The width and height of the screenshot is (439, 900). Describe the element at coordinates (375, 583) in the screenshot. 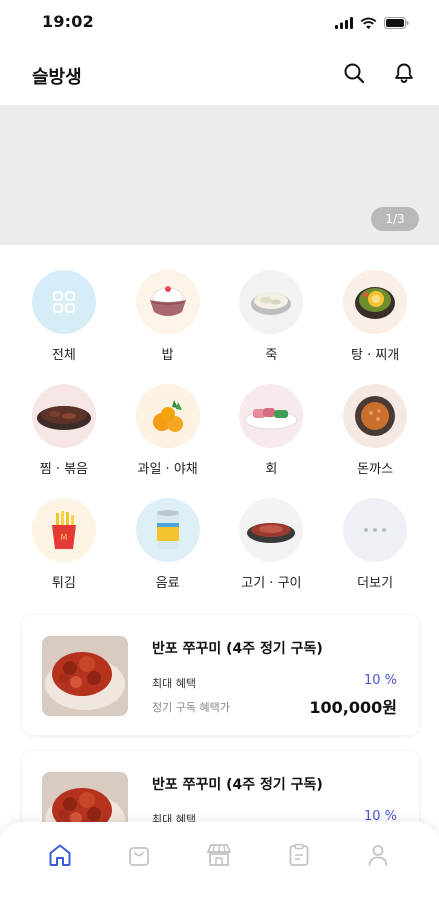

I see `category-label: 더보기` at that location.